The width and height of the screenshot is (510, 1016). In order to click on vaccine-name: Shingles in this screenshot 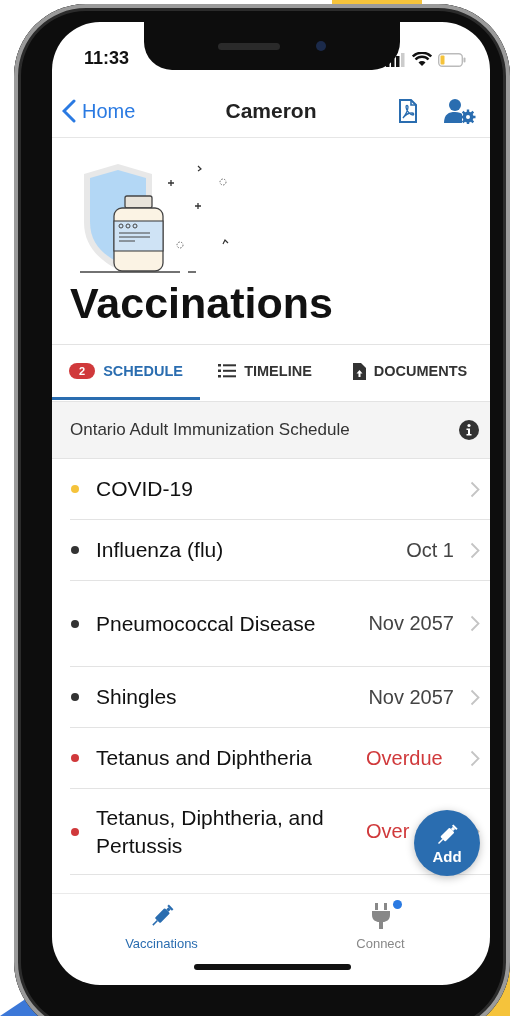, I will do `click(137, 697)`.